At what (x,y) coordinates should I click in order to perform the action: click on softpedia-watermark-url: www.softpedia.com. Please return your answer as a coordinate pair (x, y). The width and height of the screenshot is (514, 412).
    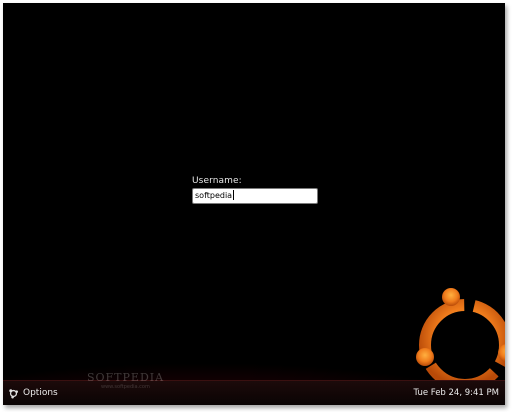
    Looking at the image, I should click on (125, 387).